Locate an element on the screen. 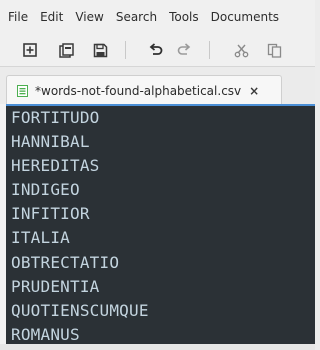 Image resolution: width=320 pixels, height=350 pixels. menu-bar: File Edit View Search Tools Documents is located at coordinates (157, 17).